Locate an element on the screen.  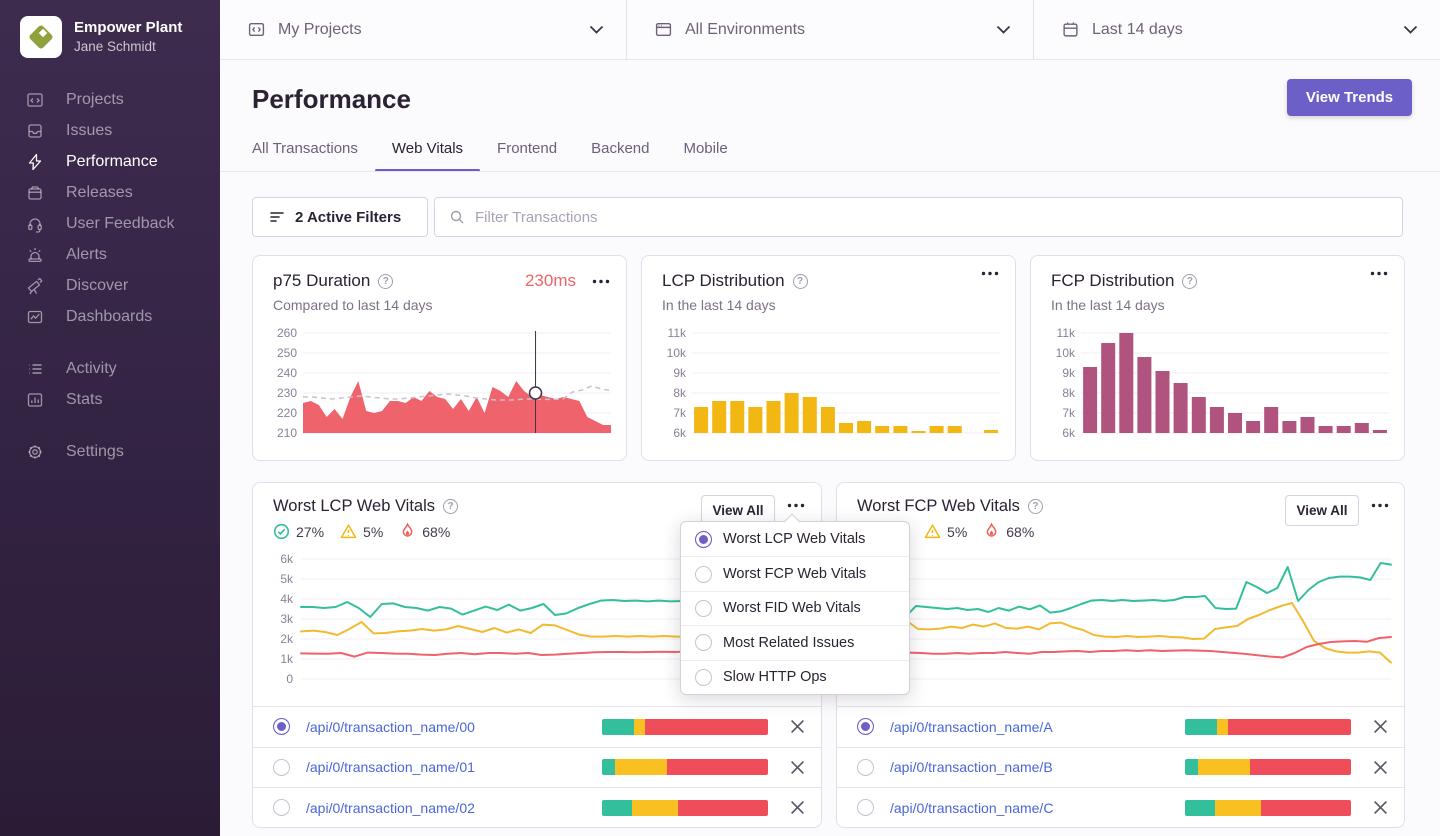
dropdown-item-most-related-issues: Most Related Issues is located at coordinates (795, 642).